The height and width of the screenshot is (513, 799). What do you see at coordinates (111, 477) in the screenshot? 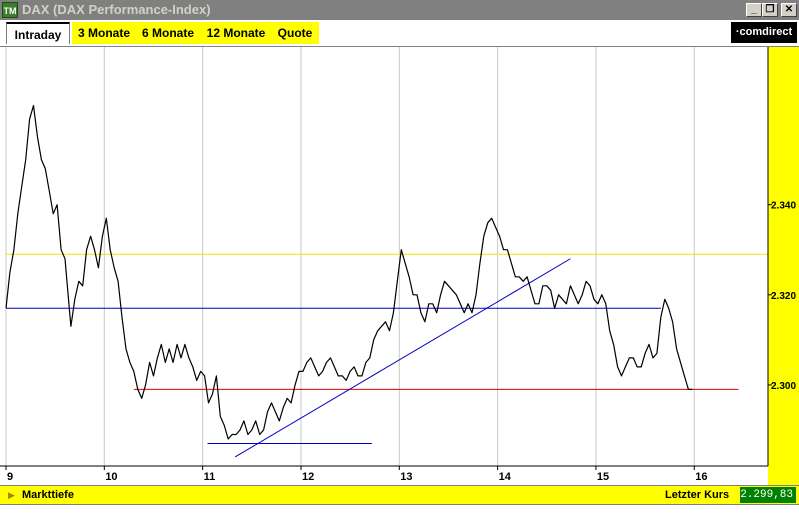
I see `x-tick-label: 10` at bounding box center [111, 477].